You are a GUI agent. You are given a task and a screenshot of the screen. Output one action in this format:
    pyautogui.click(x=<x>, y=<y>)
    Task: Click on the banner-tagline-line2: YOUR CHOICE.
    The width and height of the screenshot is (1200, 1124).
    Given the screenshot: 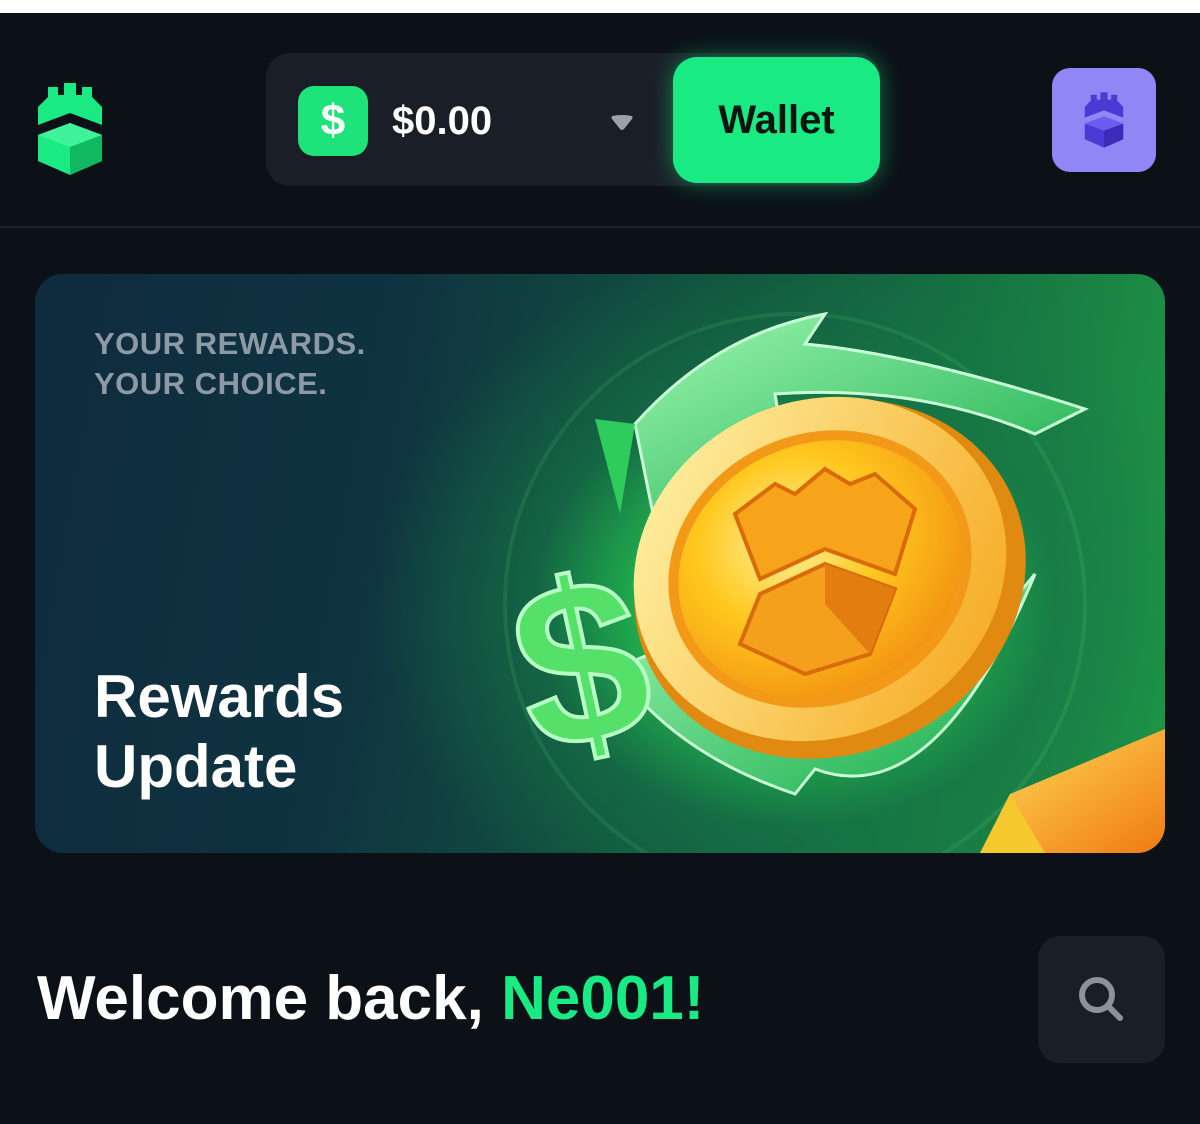 What is the action you would take?
    pyautogui.click(x=211, y=383)
    